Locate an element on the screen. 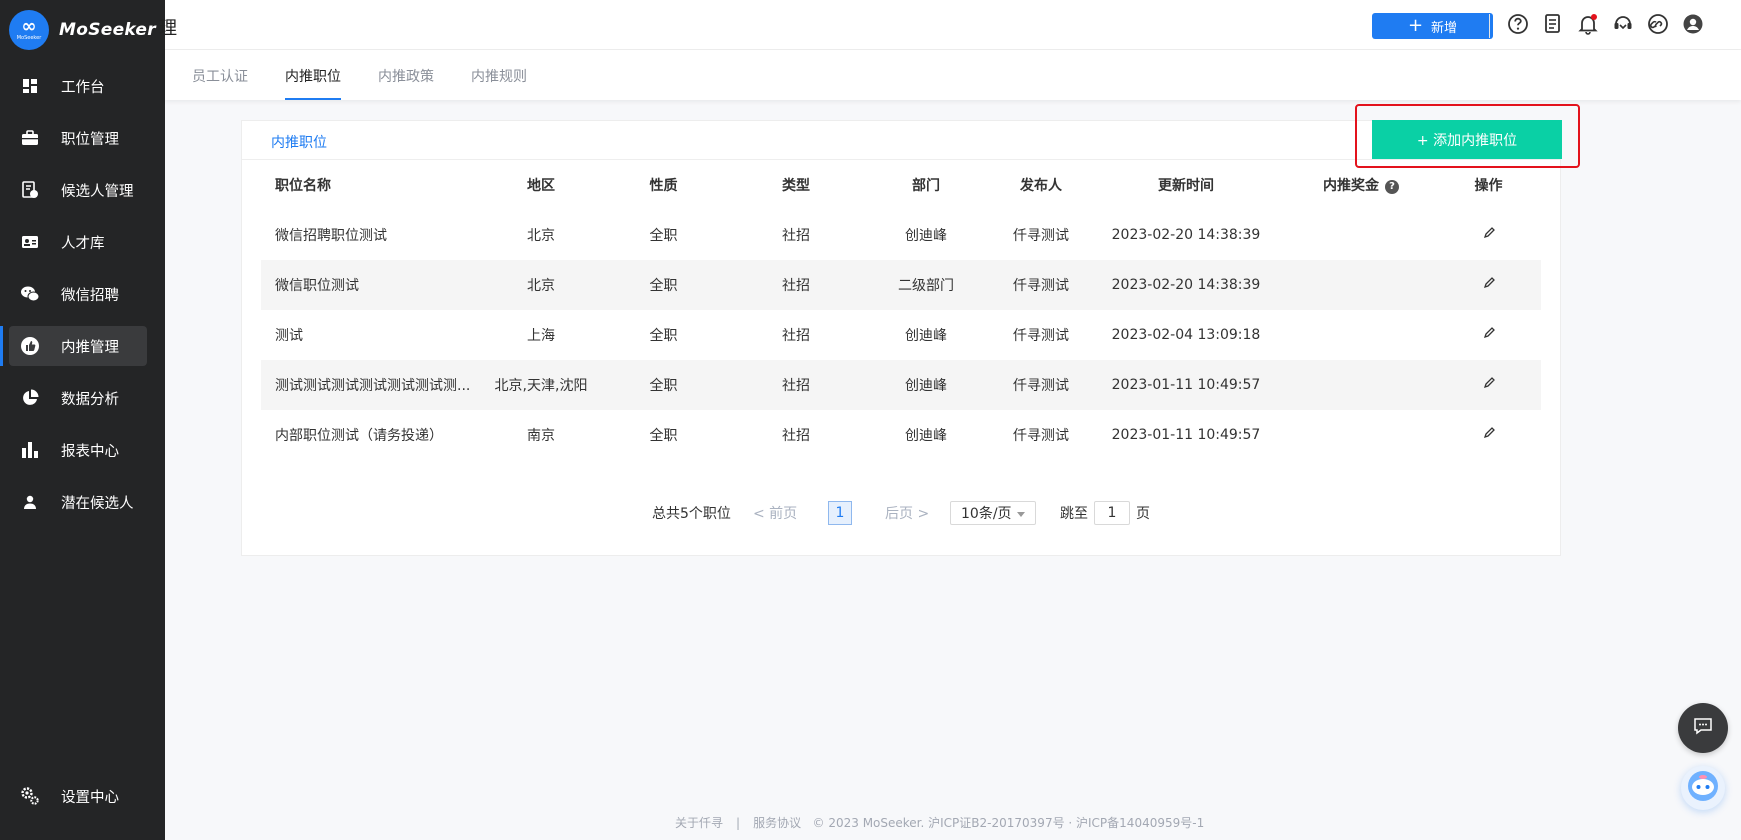 The width and height of the screenshot is (1741, 840). chat-bubble-icon is located at coordinates (1703, 728).